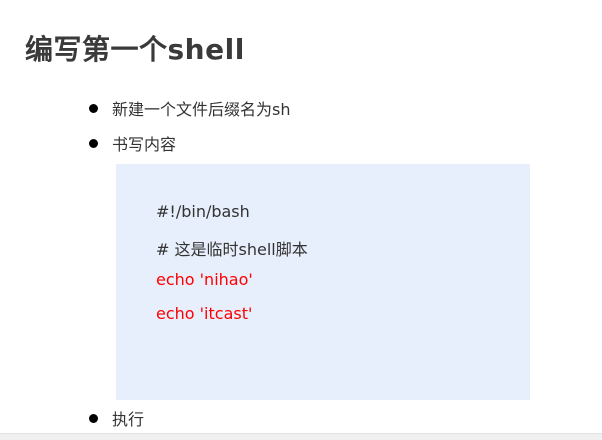  I want to click on bullet-item-new-file: 新建一个文件后缀名为sh, so click(189, 108).